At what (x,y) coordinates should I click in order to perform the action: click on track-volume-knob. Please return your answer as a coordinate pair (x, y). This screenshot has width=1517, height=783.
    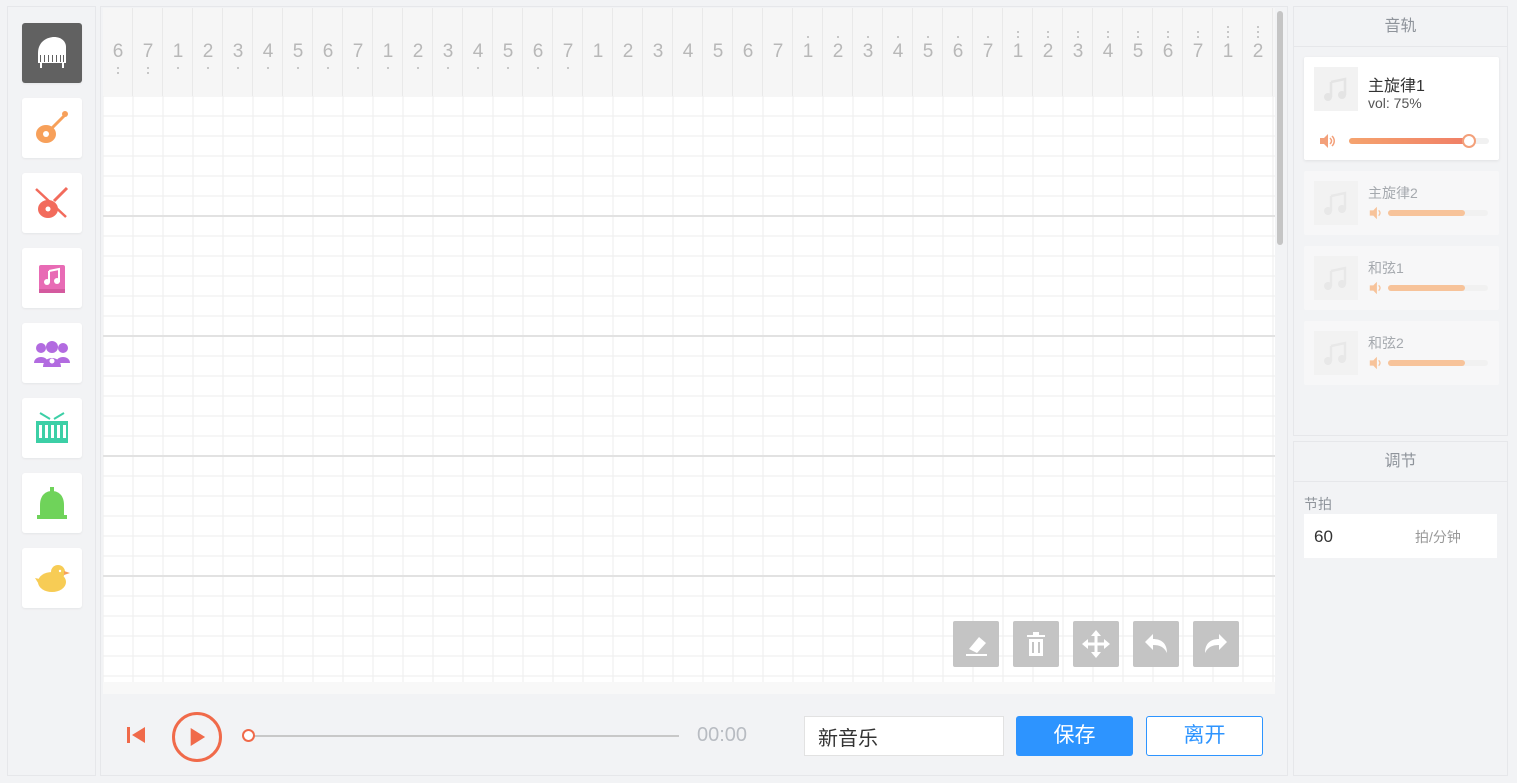
    Looking at the image, I should click on (1469, 141).